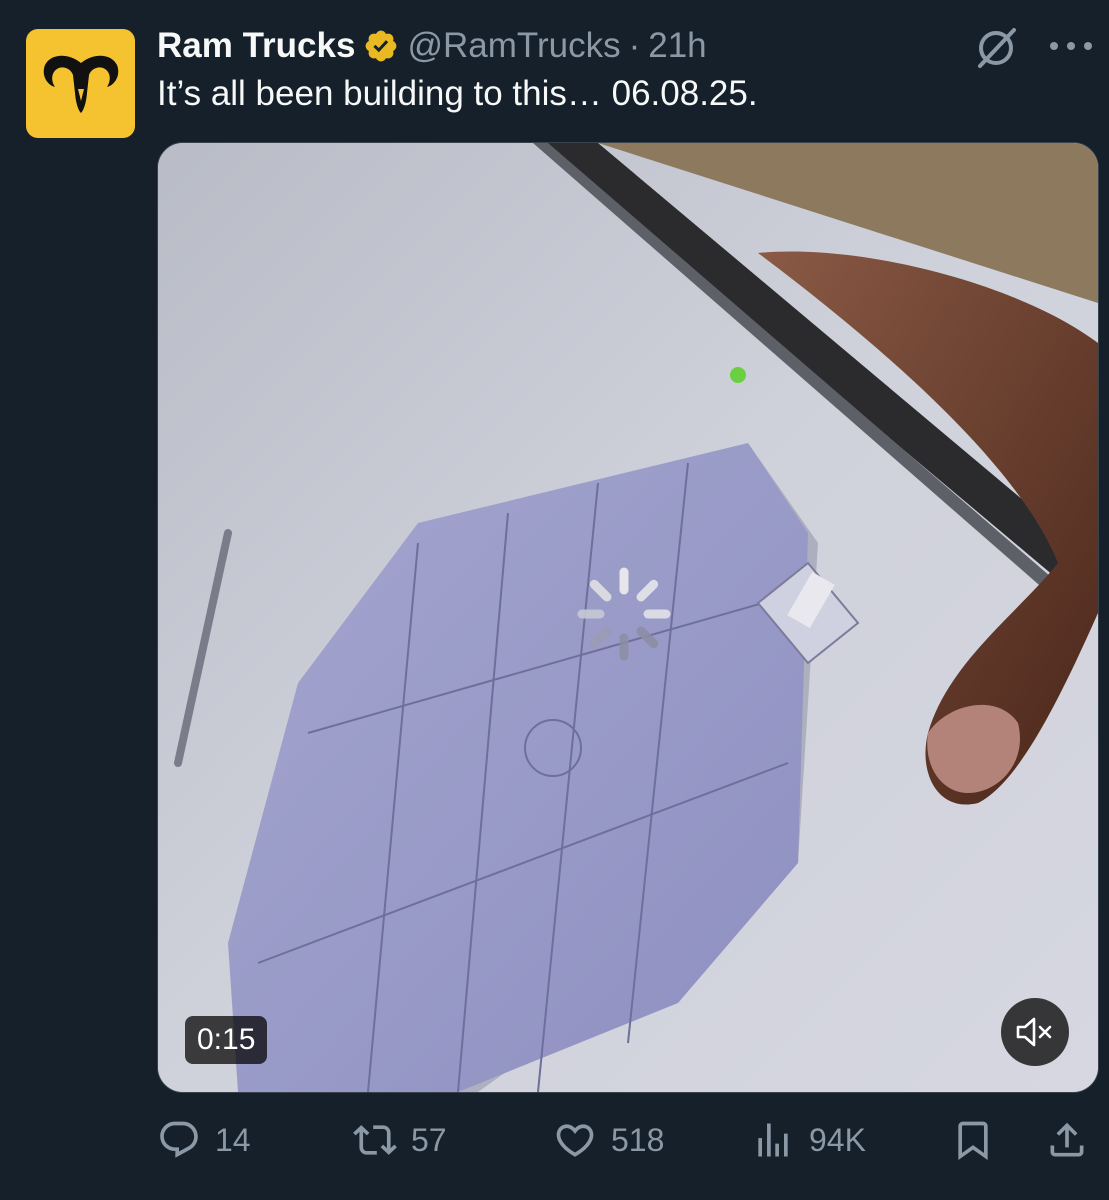 Image resolution: width=1109 pixels, height=1200 pixels. I want to click on repost-icon, so click(375, 1140).